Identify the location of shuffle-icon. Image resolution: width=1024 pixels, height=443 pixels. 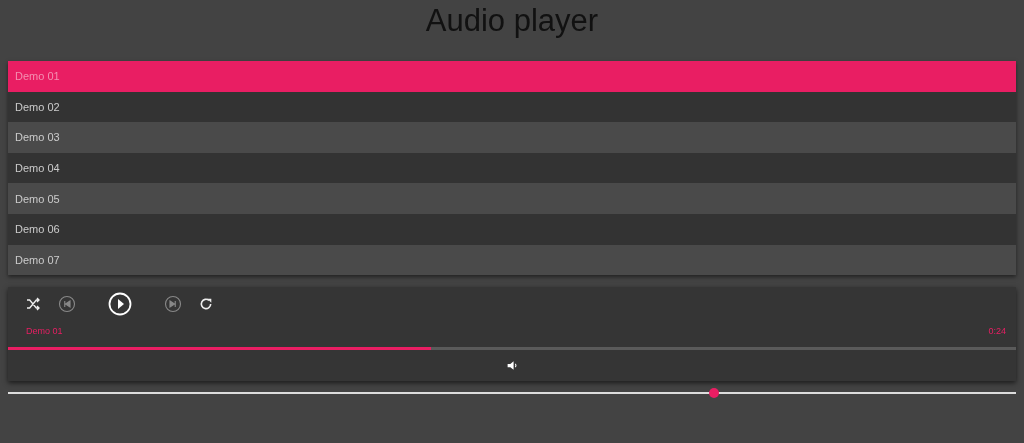
(33, 304).